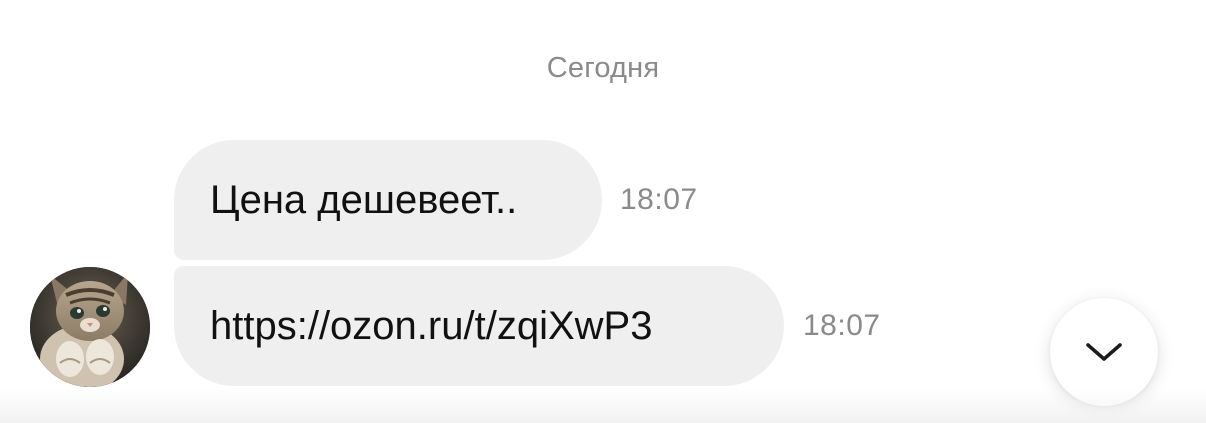 The width and height of the screenshot is (1206, 423). What do you see at coordinates (603, 406) in the screenshot?
I see `bottom-fade` at bounding box center [603, 406].